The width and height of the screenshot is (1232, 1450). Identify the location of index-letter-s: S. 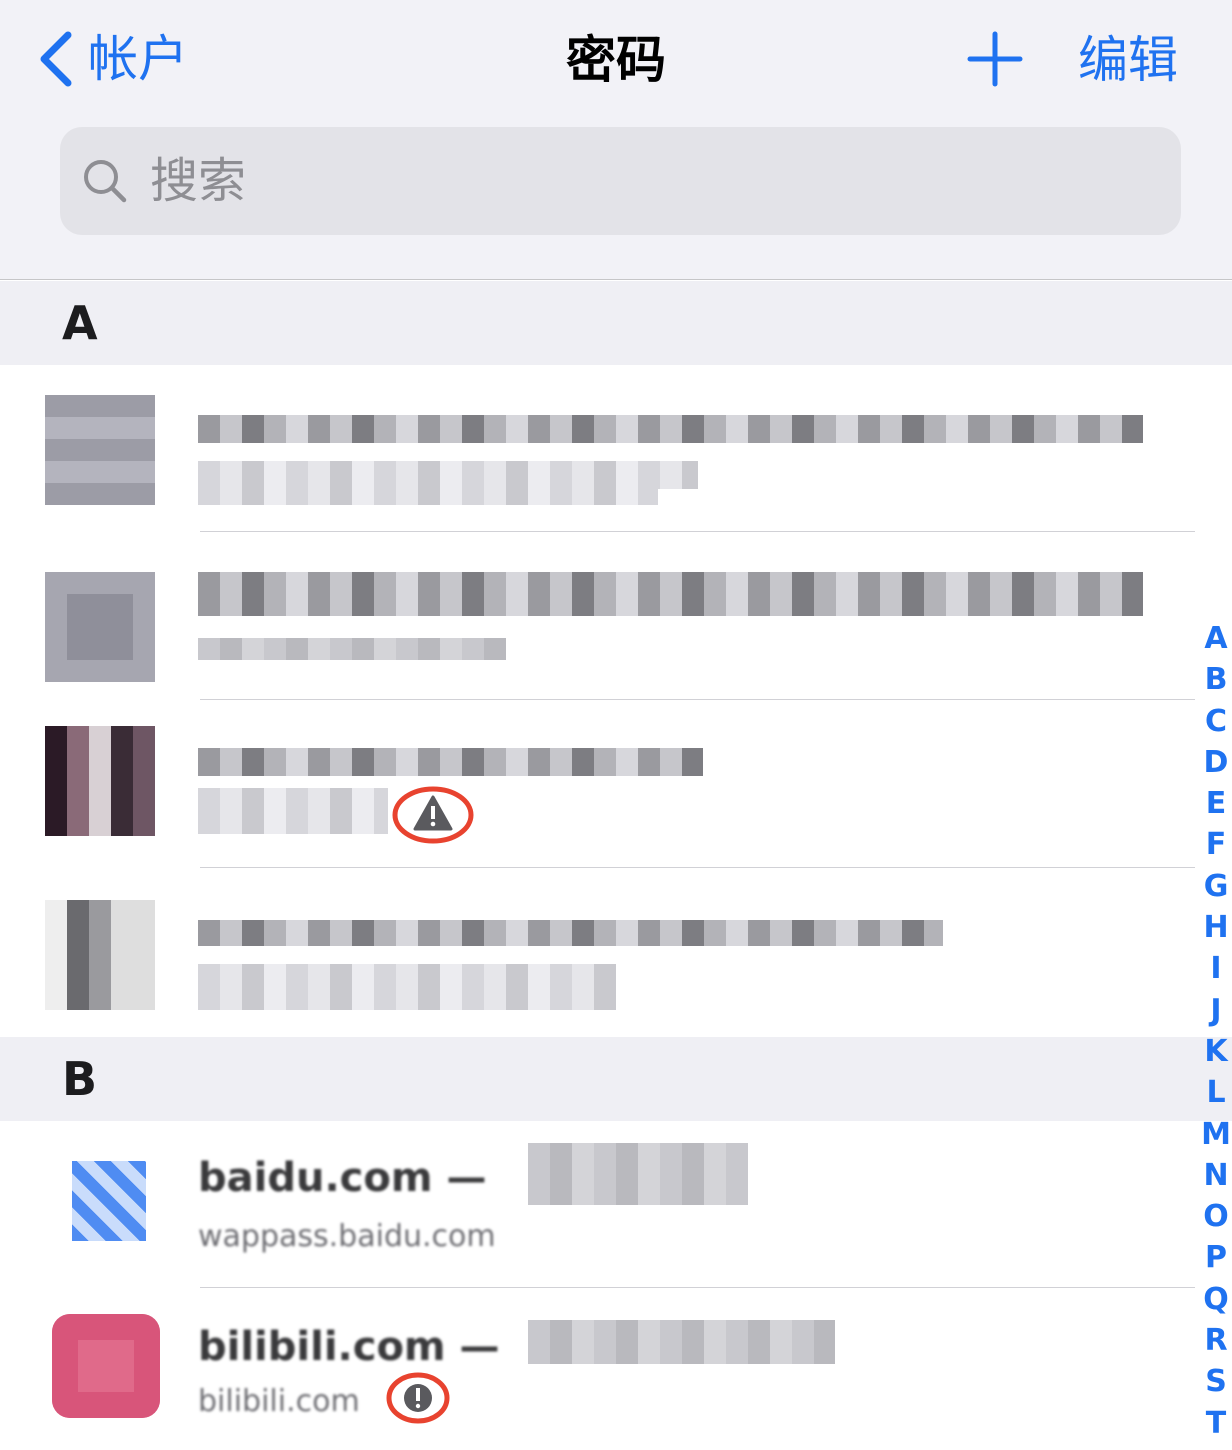
(1216, 1381).